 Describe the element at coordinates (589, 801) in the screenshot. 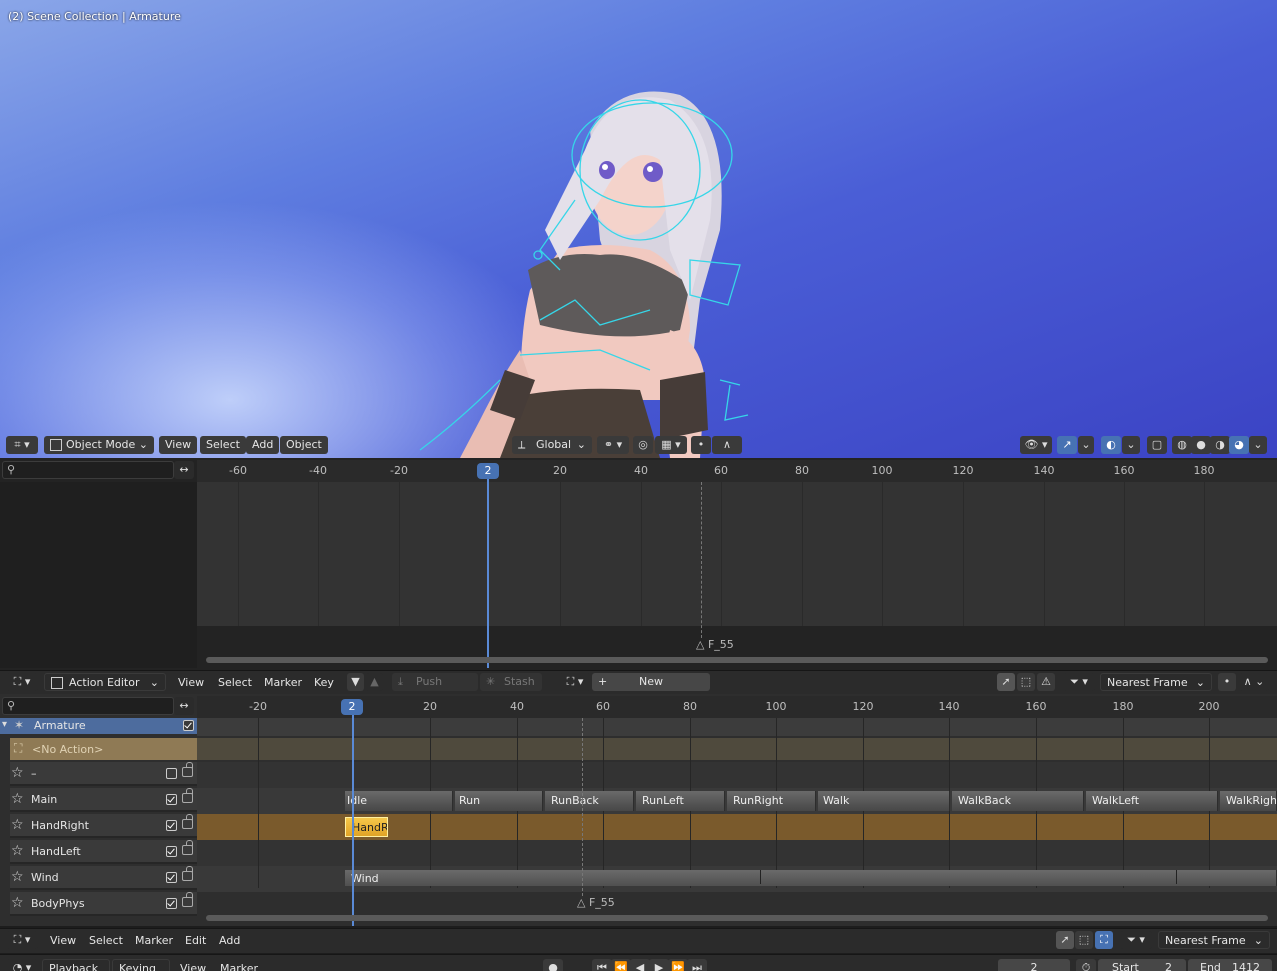

I see `nla-strip-runback: RunBack` at that location.